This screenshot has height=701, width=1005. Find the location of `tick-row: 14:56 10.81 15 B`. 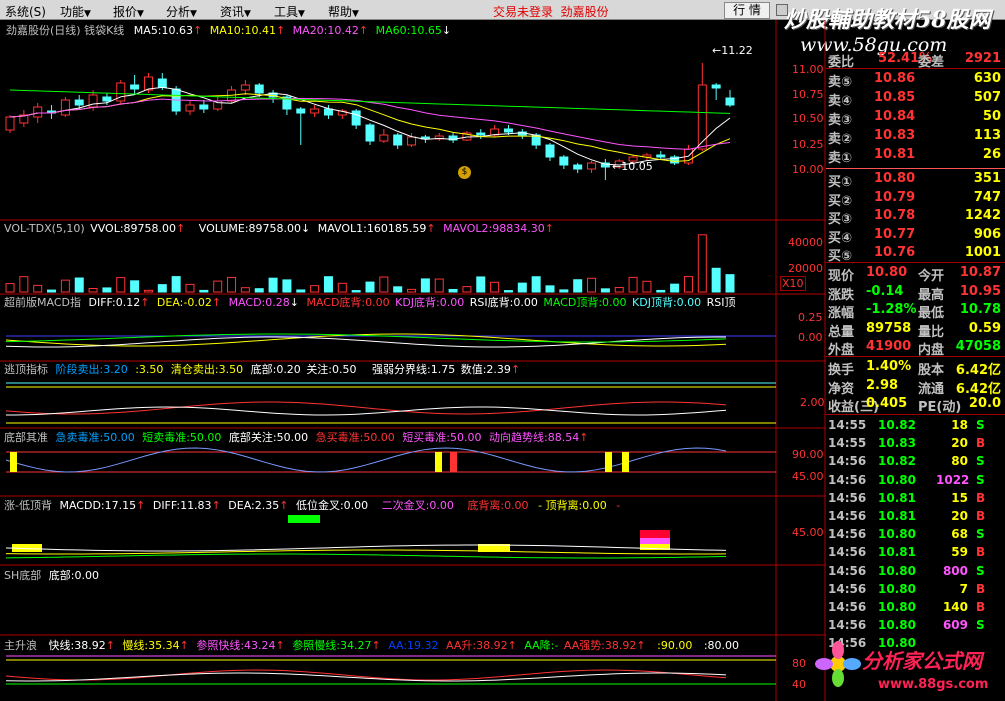

tick-row: 14:56 10.81 15 B is located at coordinates (915, 498).